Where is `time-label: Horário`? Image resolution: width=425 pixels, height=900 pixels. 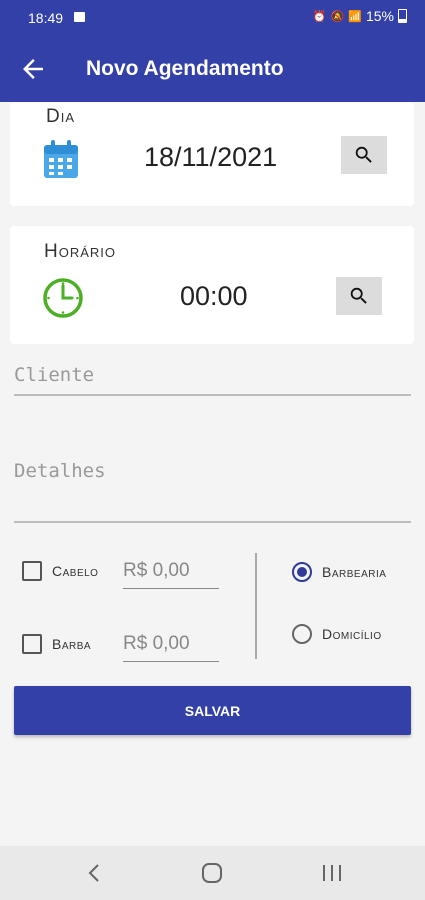 time-label: Horário is located at coordinates (80, 251).